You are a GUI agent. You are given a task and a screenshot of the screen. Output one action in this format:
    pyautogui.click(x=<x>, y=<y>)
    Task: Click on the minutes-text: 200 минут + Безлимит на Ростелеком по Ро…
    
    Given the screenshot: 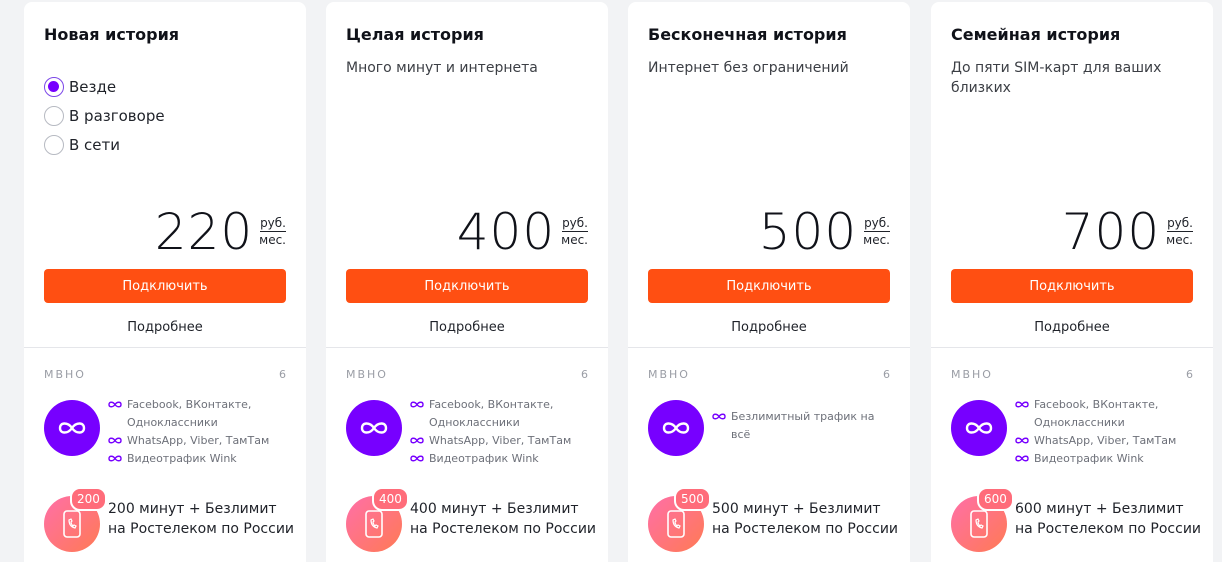 What is the action you would take?
    pyautogui.click(x=201, y=519)
    